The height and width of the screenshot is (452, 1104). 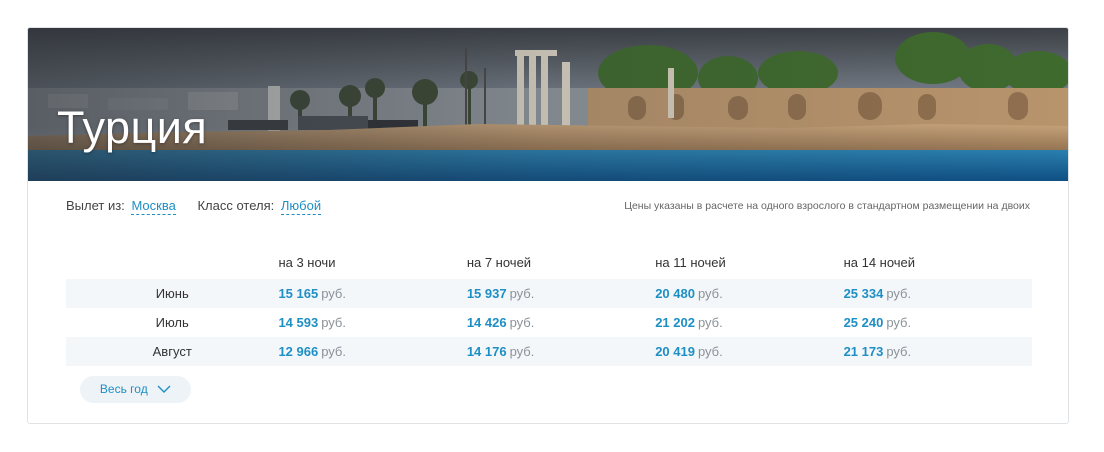 What do you see at coordinates (164, 389) in the screenshot?
I see `chevron-down-icon` at bounding box center [164, 389].